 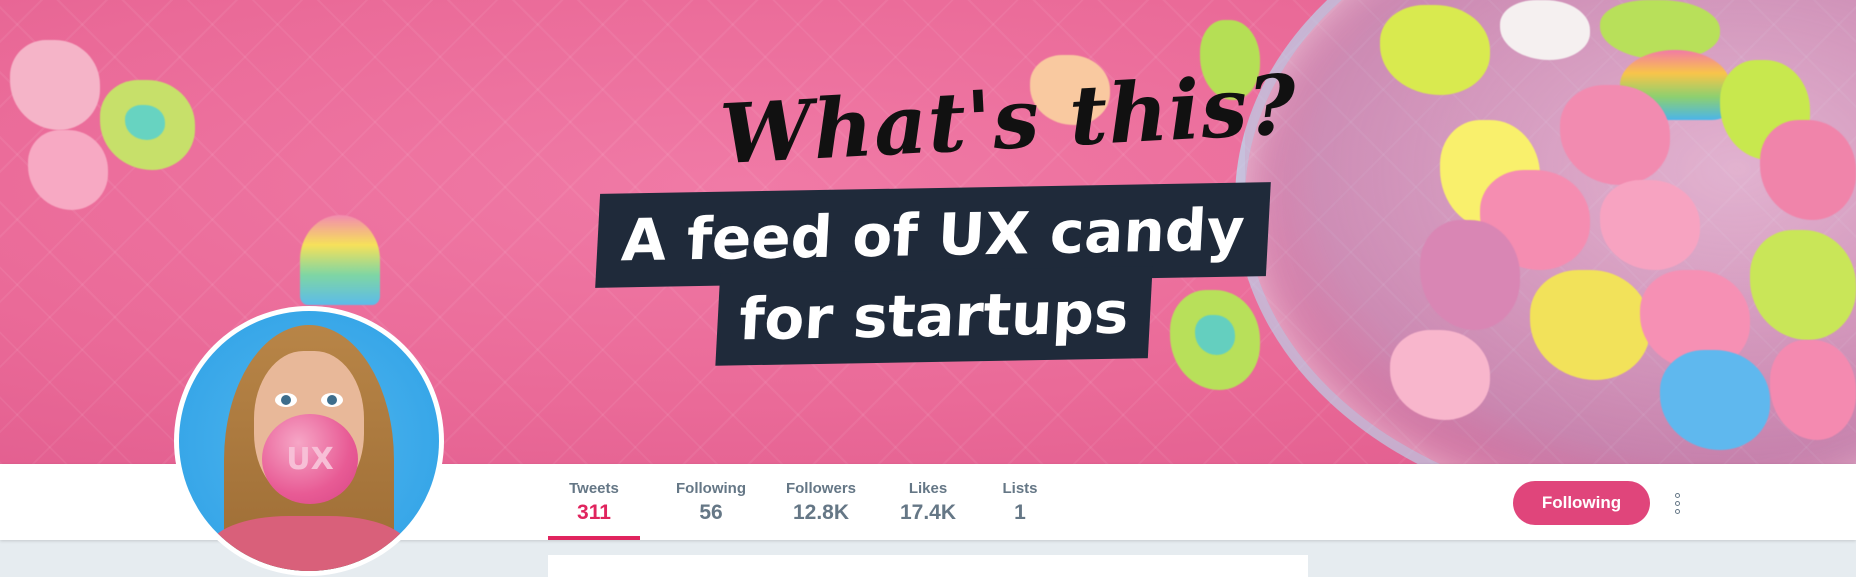 I want to click on banner-script-title: What's this?, so click(x=1008, y=120).